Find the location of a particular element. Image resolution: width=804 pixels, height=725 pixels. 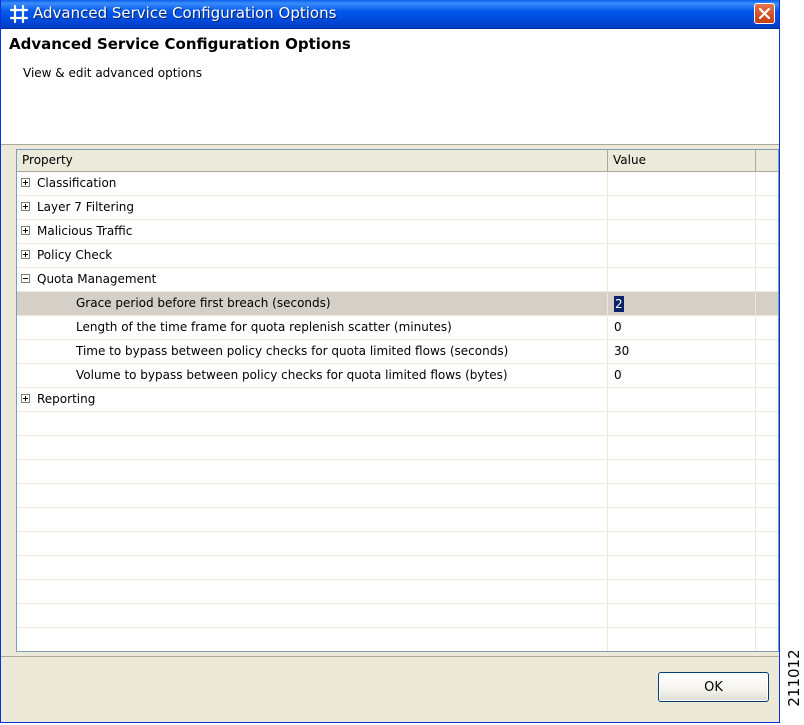

property-cell: Layer 7 Filtering is located at coordinates (312, 207).